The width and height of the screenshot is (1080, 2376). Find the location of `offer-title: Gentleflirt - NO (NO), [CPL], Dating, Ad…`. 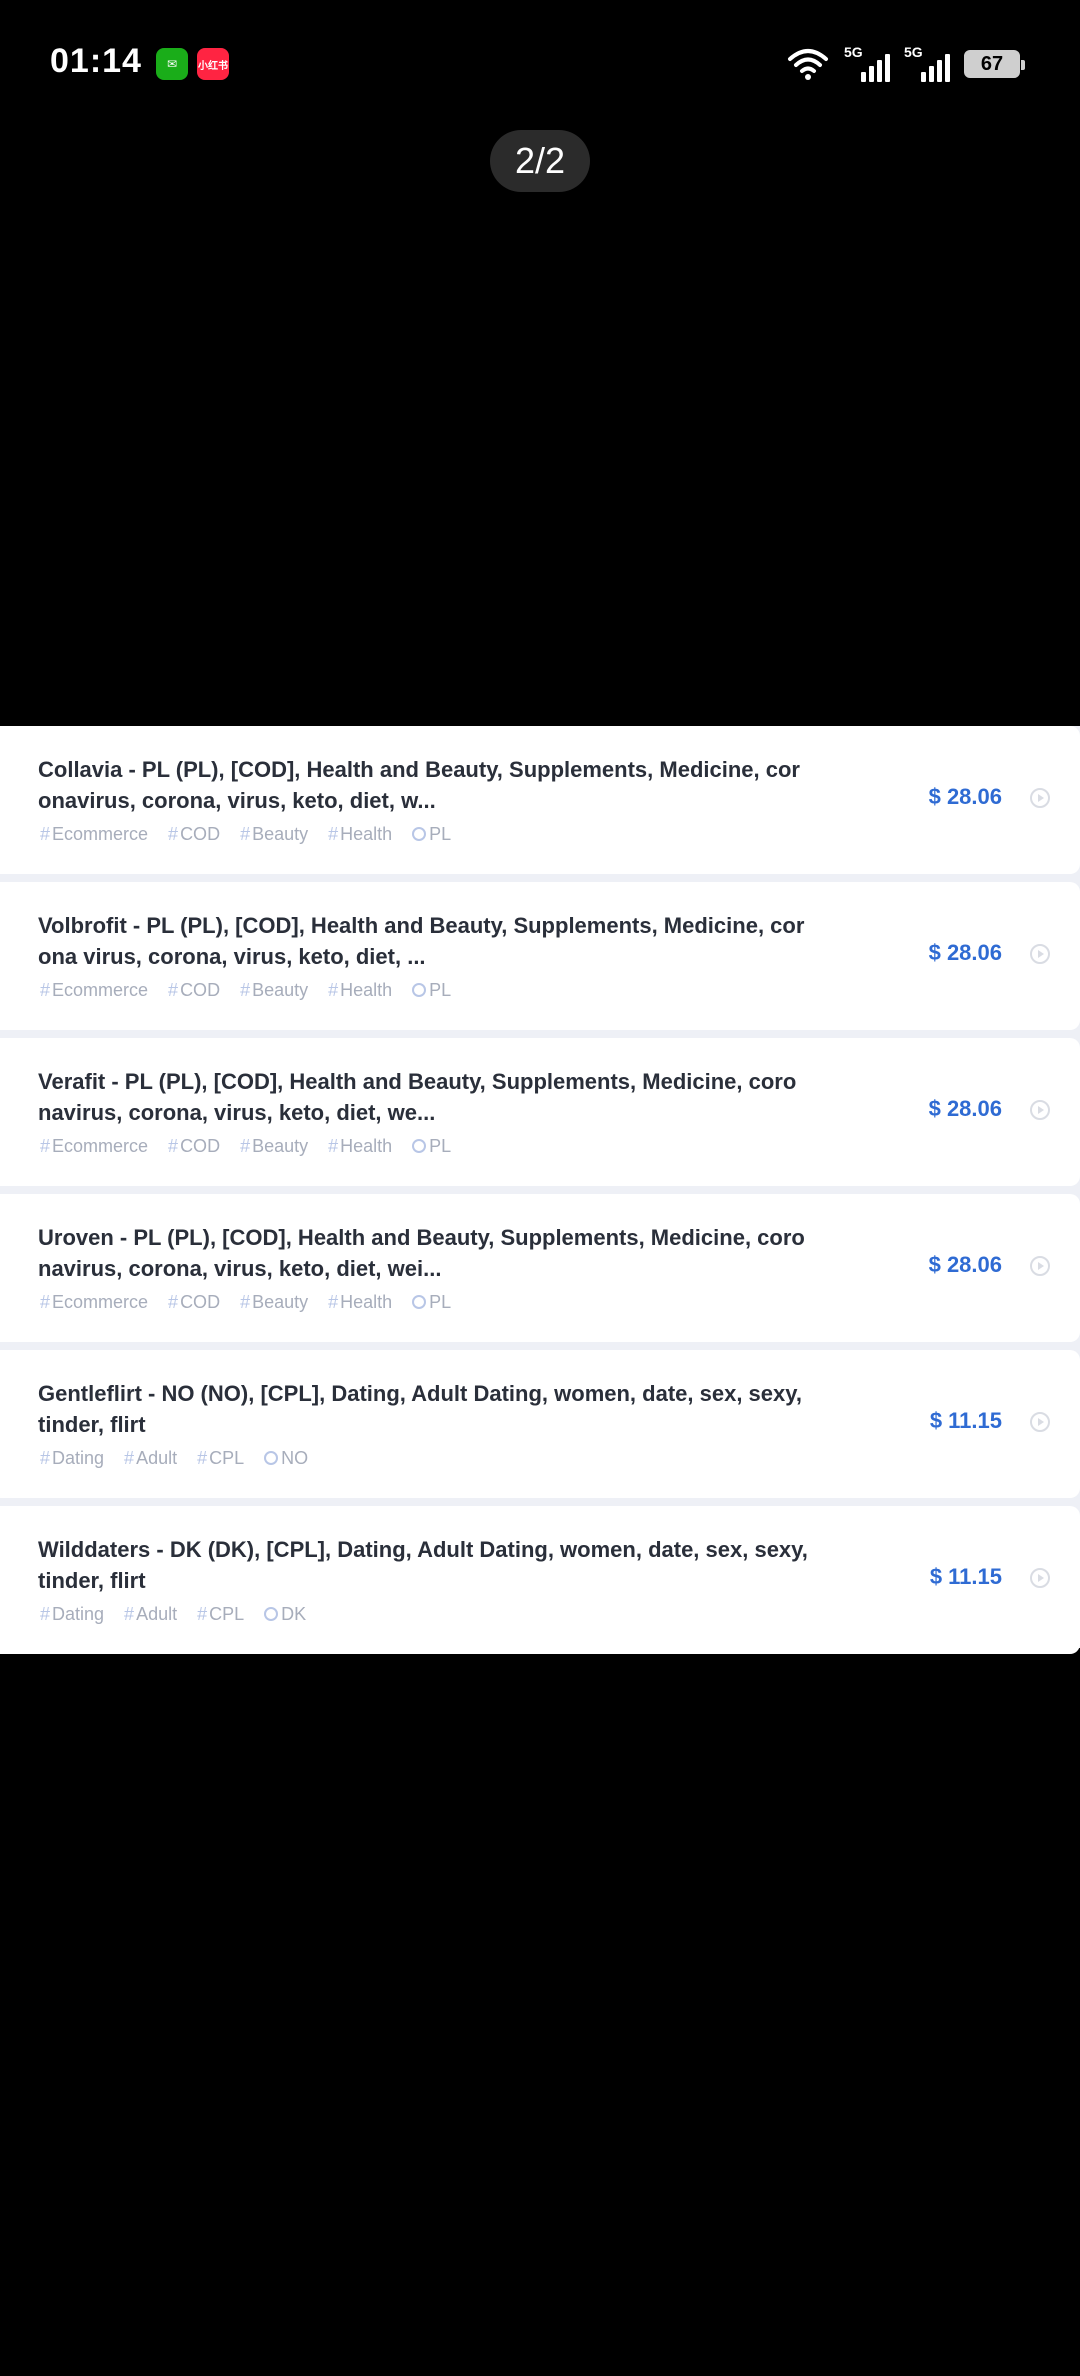

offer-title: Gentleflirt - NO (NO), [CPL], Dating, Ad… is located at coordinates (420, 1409).